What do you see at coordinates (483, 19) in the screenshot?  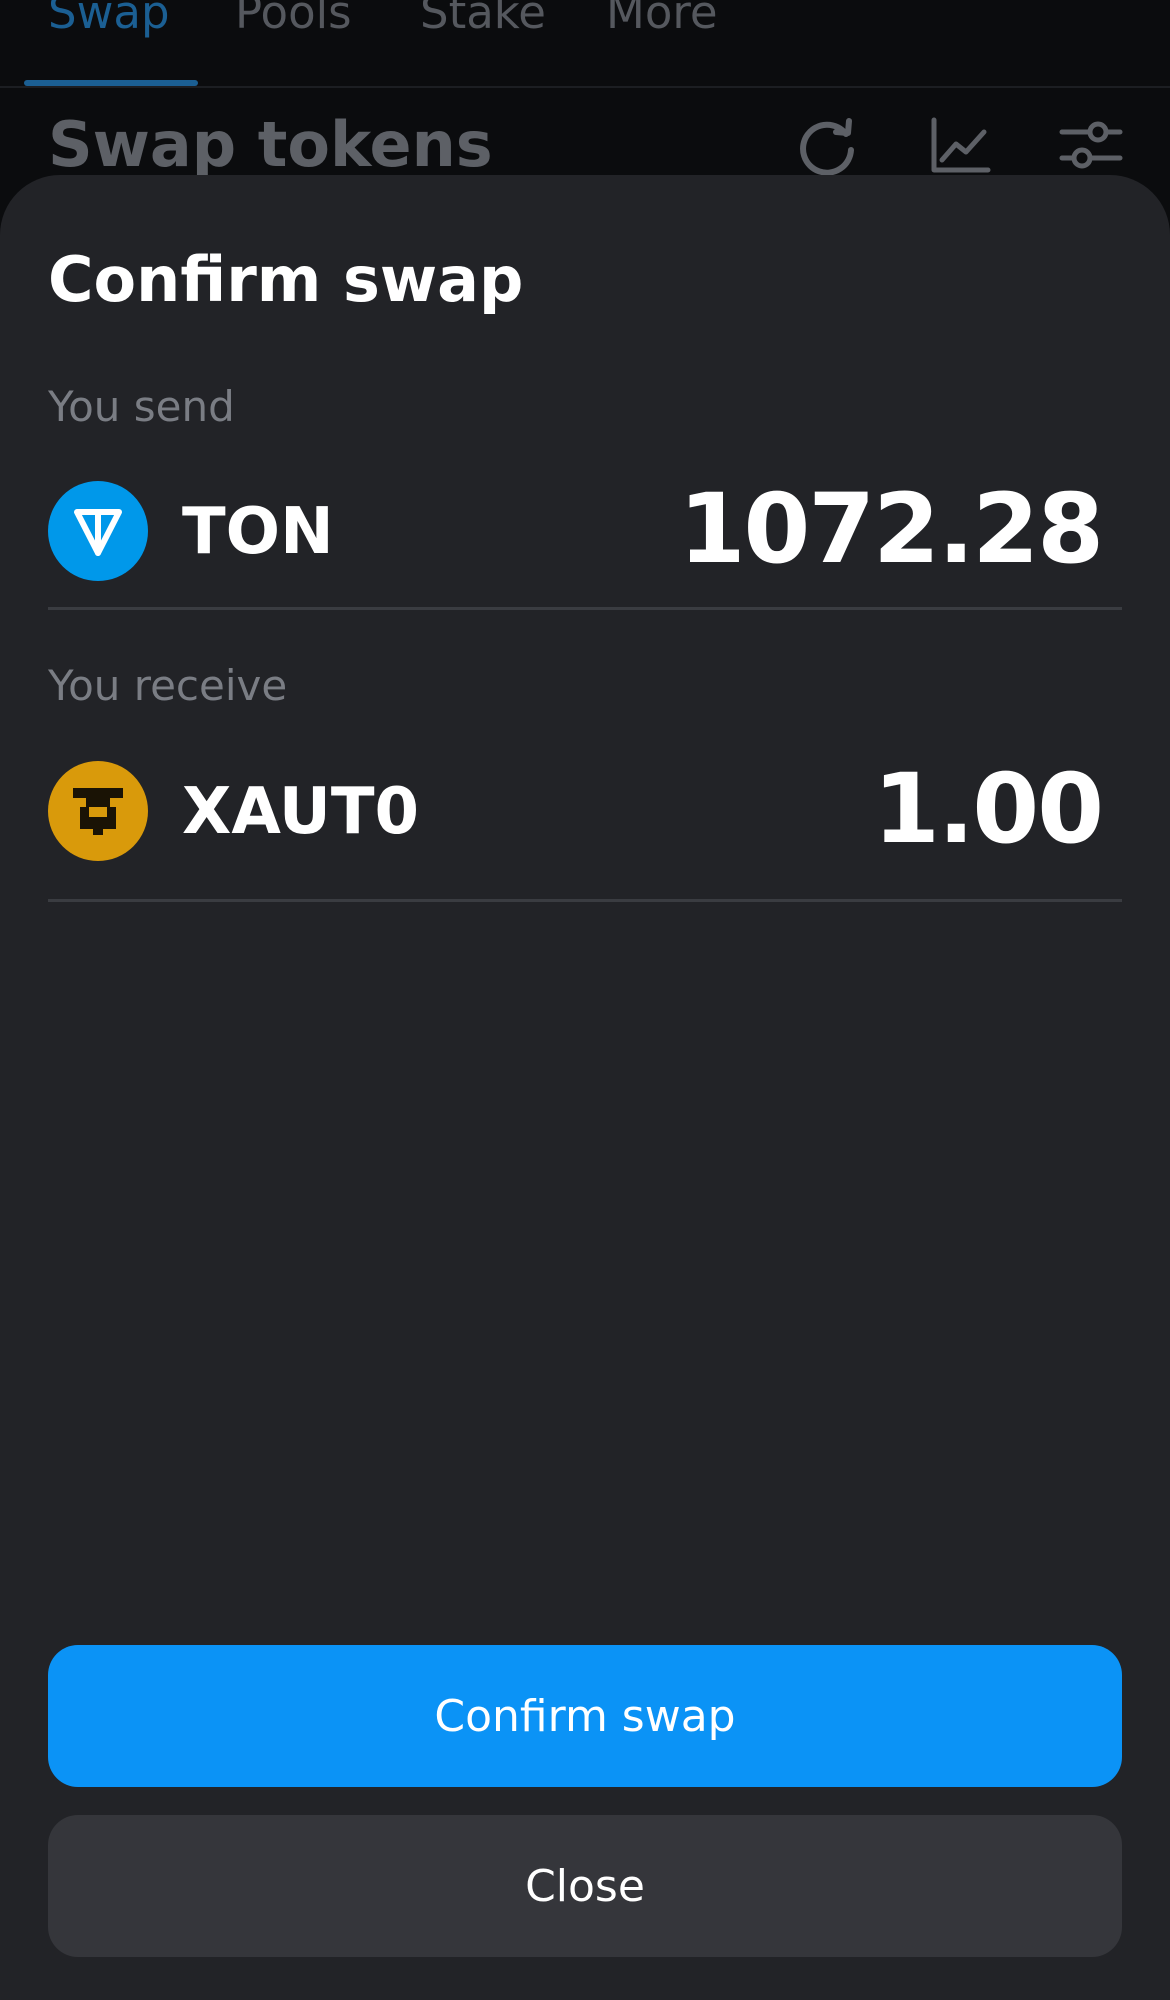 I see `tab-stake: Stake` at bounding box center [483, 19].